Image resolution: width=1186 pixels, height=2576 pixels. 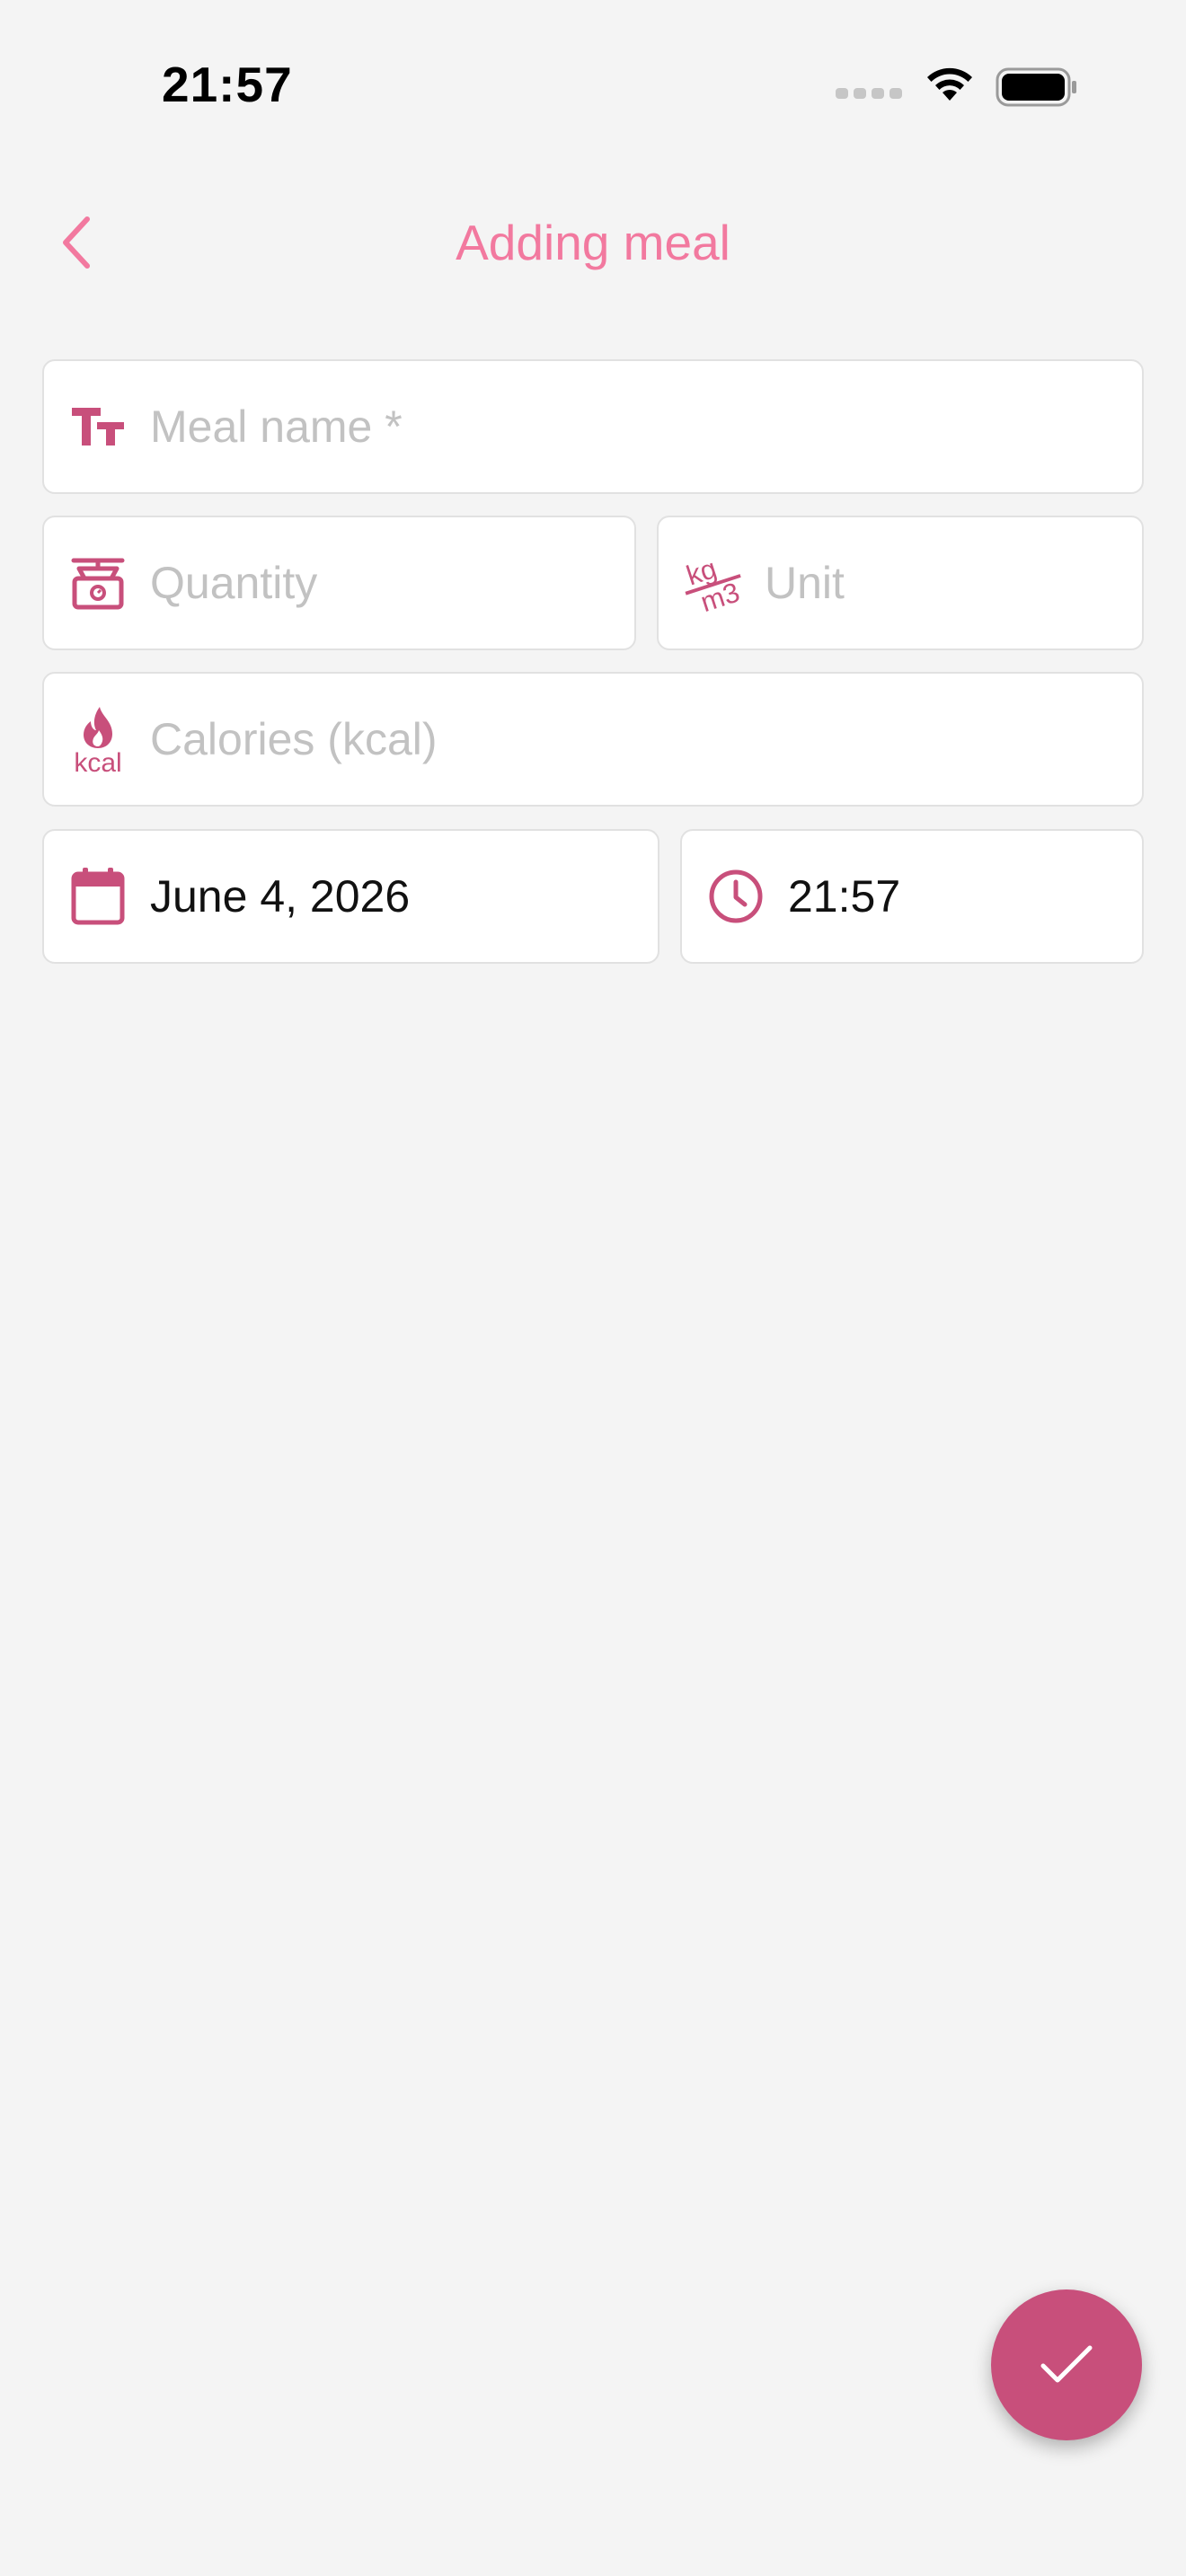 What do you see at coordinates (950, 87) in the screenshot?
I see `wifi-icon` at bounding box center [950, 87].